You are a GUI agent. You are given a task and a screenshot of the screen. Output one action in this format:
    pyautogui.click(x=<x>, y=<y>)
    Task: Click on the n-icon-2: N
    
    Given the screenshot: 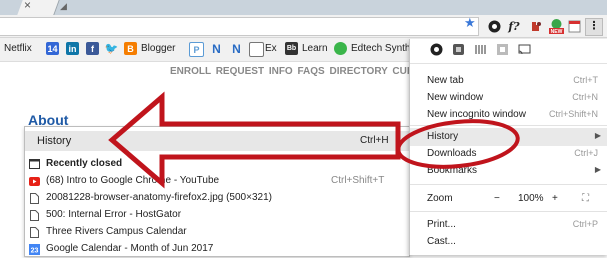 What is the action you would take?
    pyautogui.click(x=236, y=49)
    